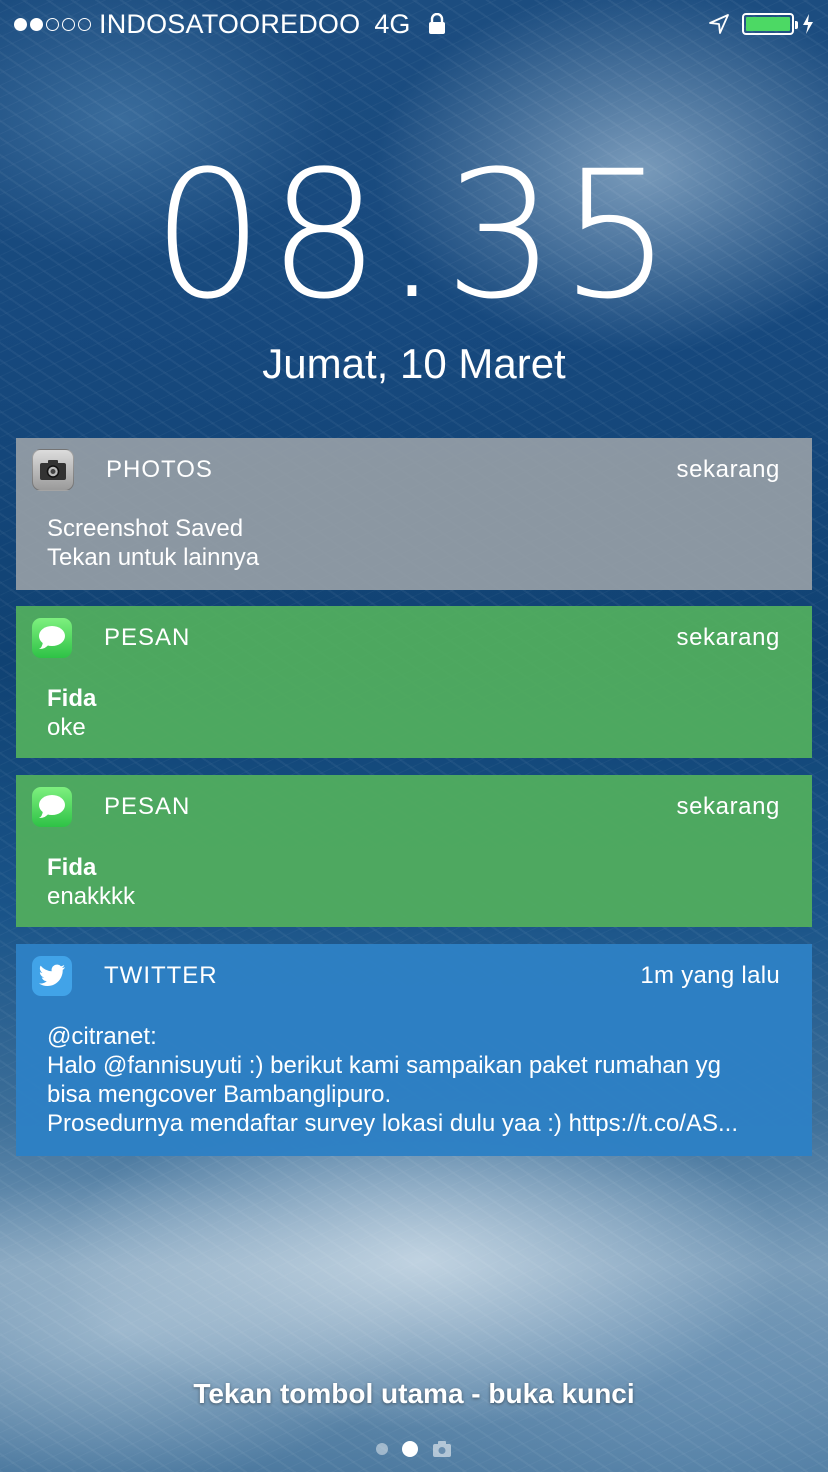 The width and height of the screenshot is (828, 1472). I want to click on notification-pesan: PESAN sekarang Fida enakkkk, so click(414, 851).